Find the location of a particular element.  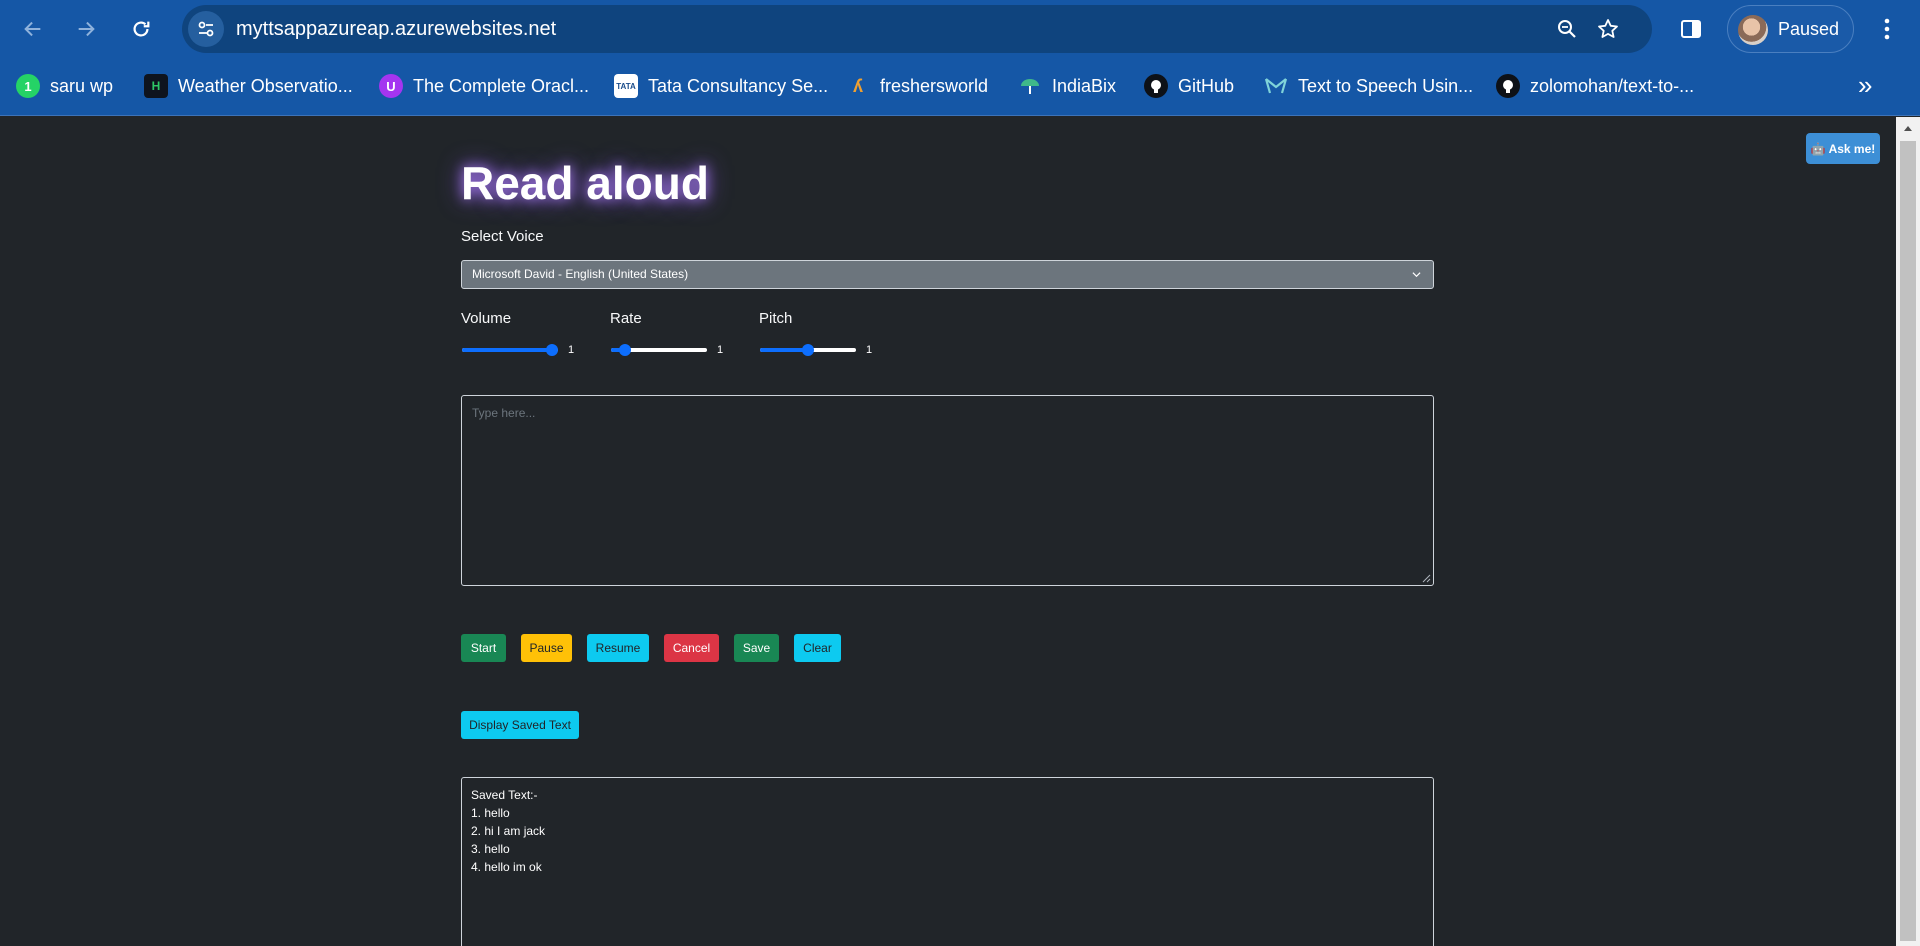

volume-slider is located at coordinates (510, 350).